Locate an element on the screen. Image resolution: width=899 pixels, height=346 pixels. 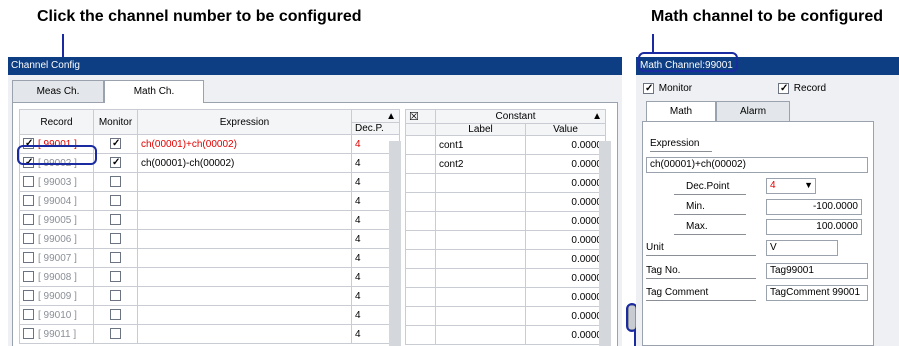
col-header-dec-point: Dec.P. is located at coordinates (375, 128).